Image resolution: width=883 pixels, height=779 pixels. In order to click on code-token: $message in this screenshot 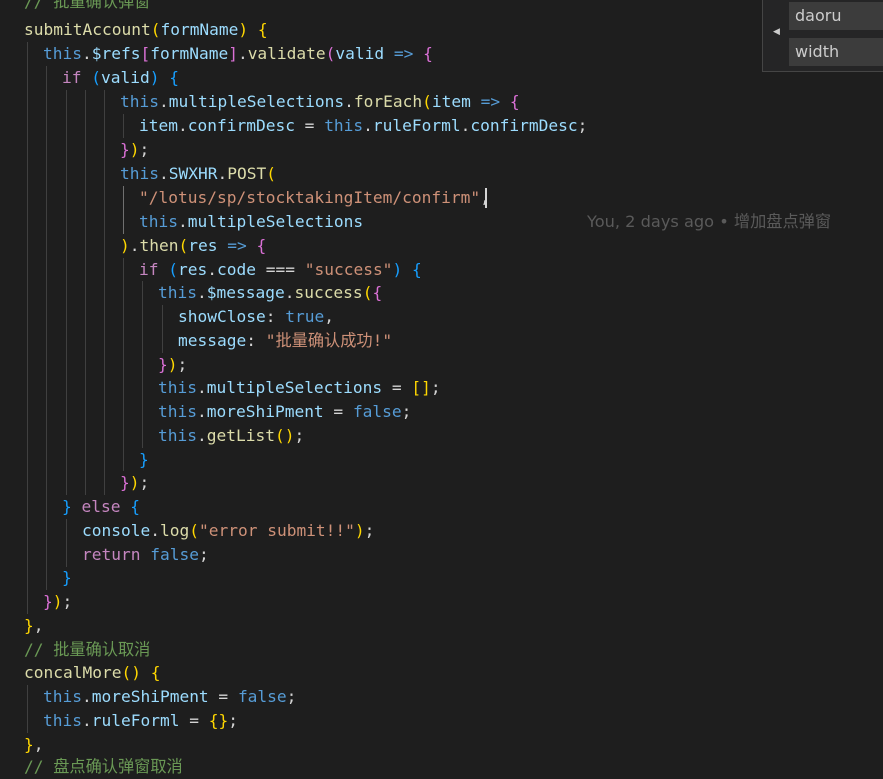, I will do `click(245, 292)`.